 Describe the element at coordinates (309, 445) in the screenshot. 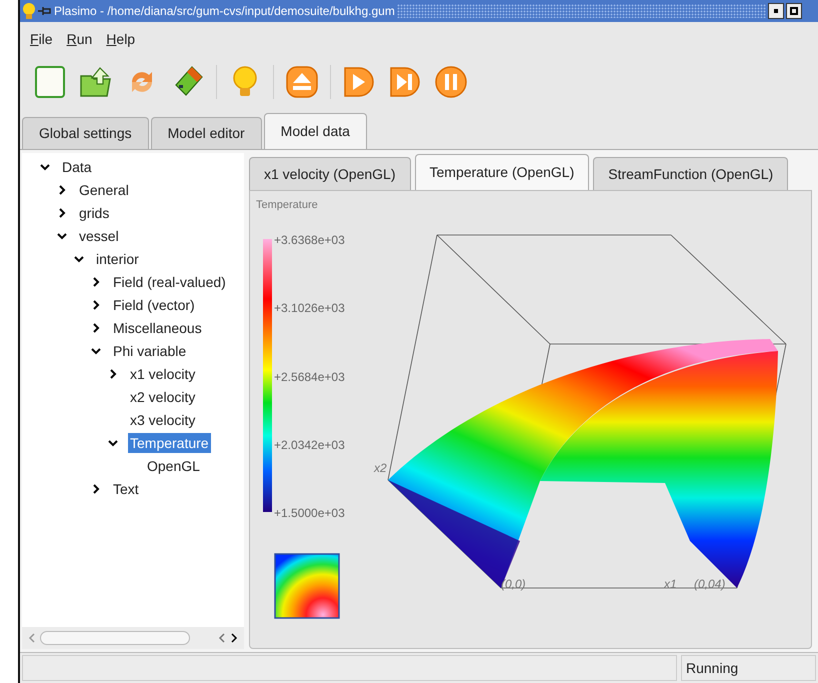

I see `scale-label: +2.0342e+03` at that location.